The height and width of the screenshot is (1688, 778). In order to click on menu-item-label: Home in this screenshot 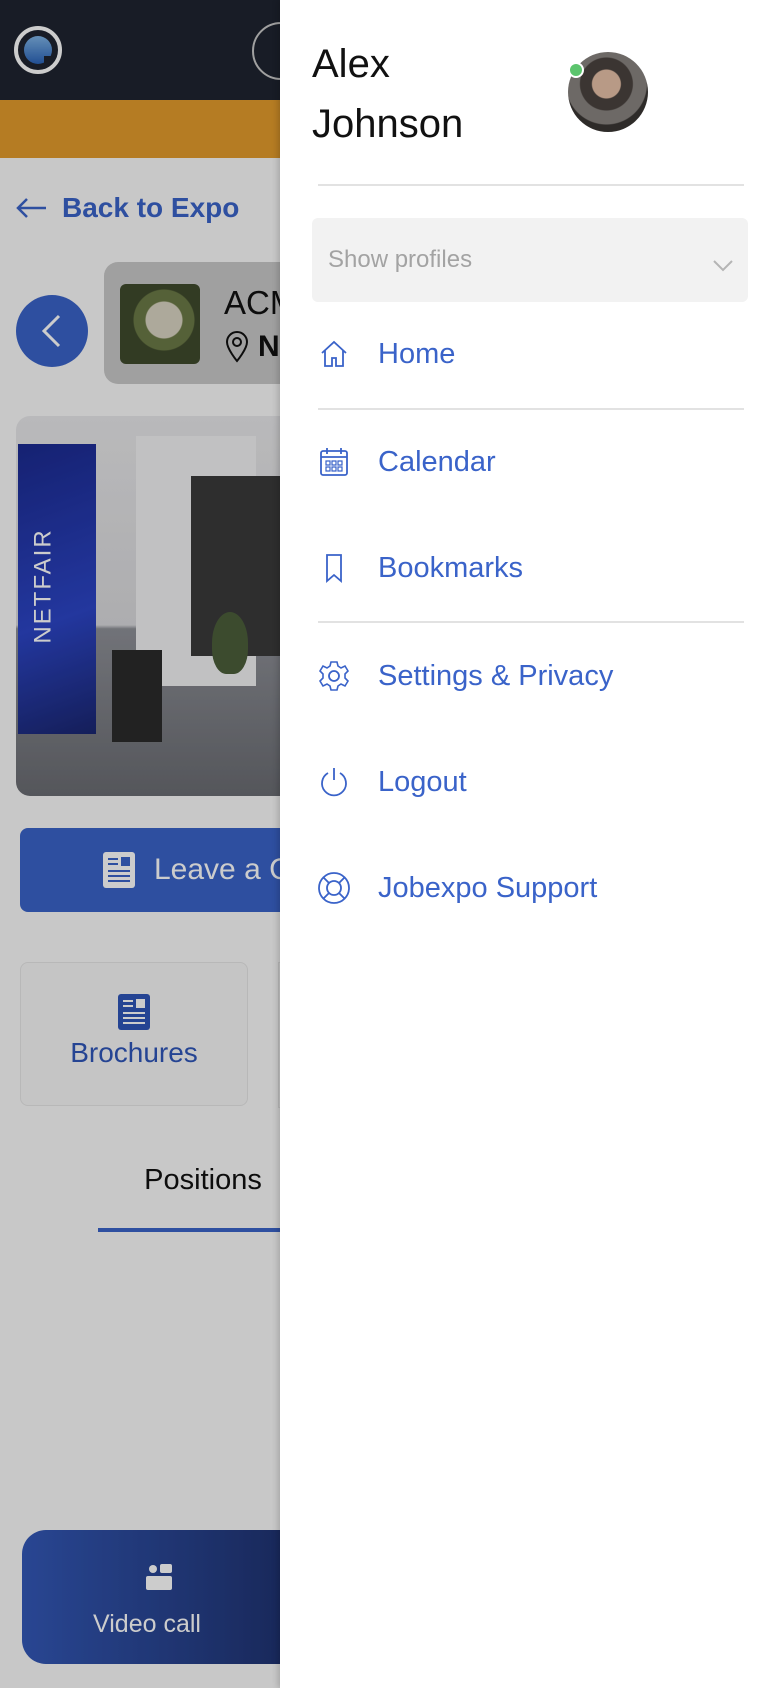, I will do `click(417, 353)`.